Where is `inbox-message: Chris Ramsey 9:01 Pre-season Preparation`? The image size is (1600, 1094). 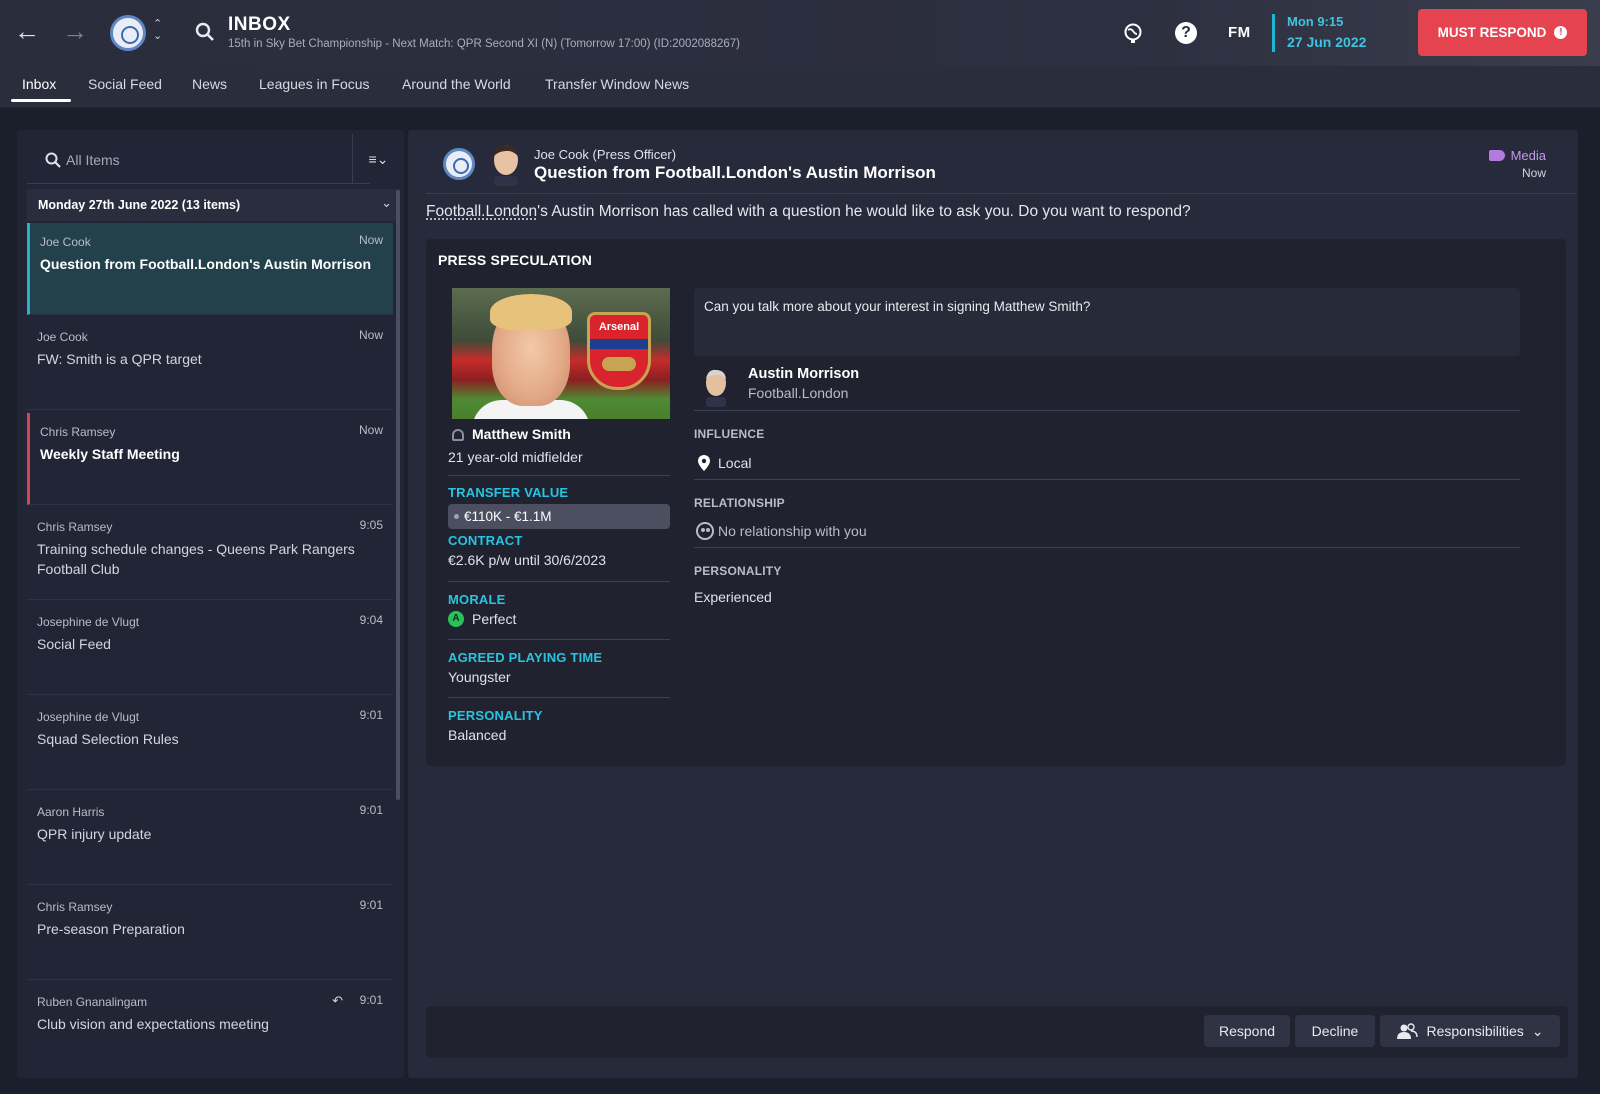 inbox-message: Chris Ramsey 9:01 Pre-season Preparation is located at coordinates (210, 934).